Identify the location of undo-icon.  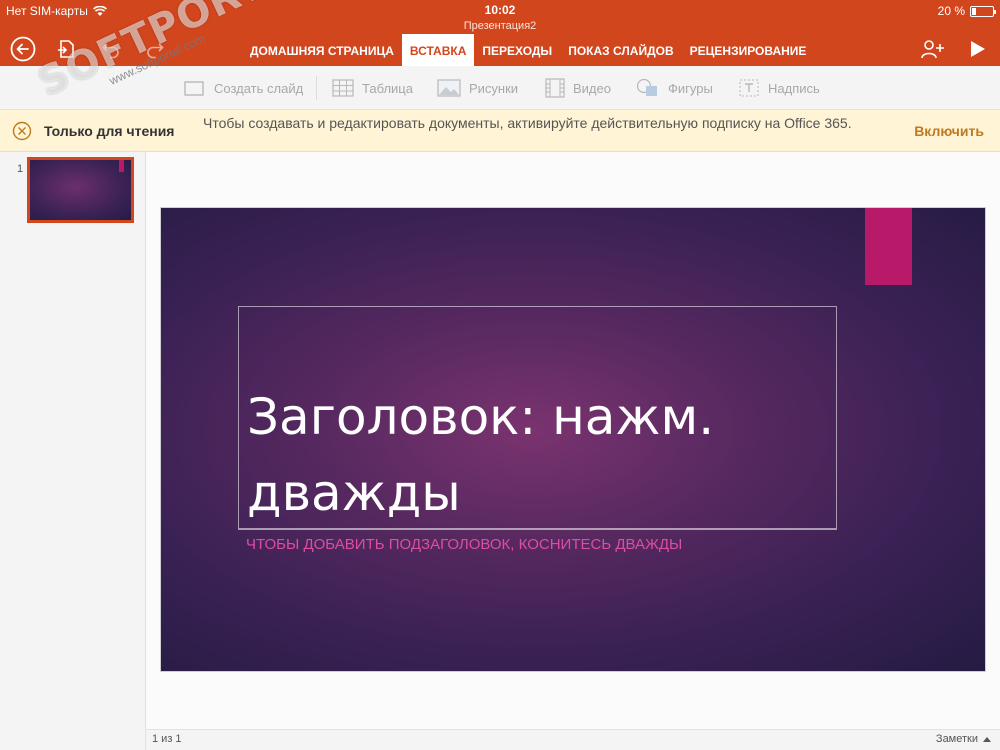
(110, 51).